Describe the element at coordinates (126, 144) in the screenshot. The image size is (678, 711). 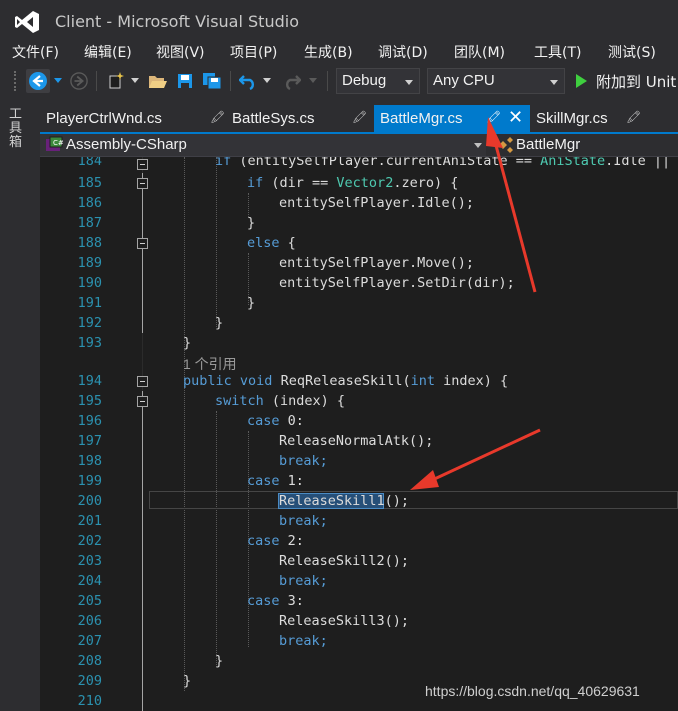
I see `project-name: Assembly-CSharp` at that location.